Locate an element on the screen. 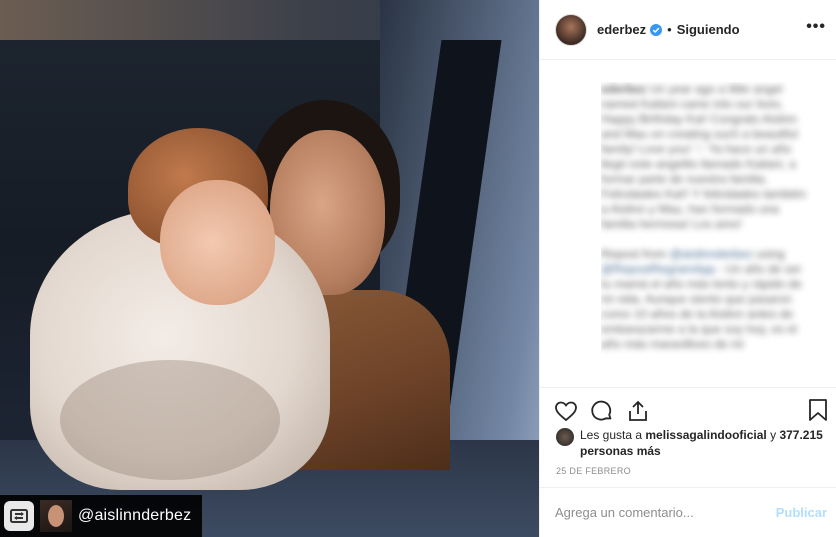 The width and height of the screenshot is (836, 537). likes-prefix: Les gusta a is located at coordinates (611, 435).